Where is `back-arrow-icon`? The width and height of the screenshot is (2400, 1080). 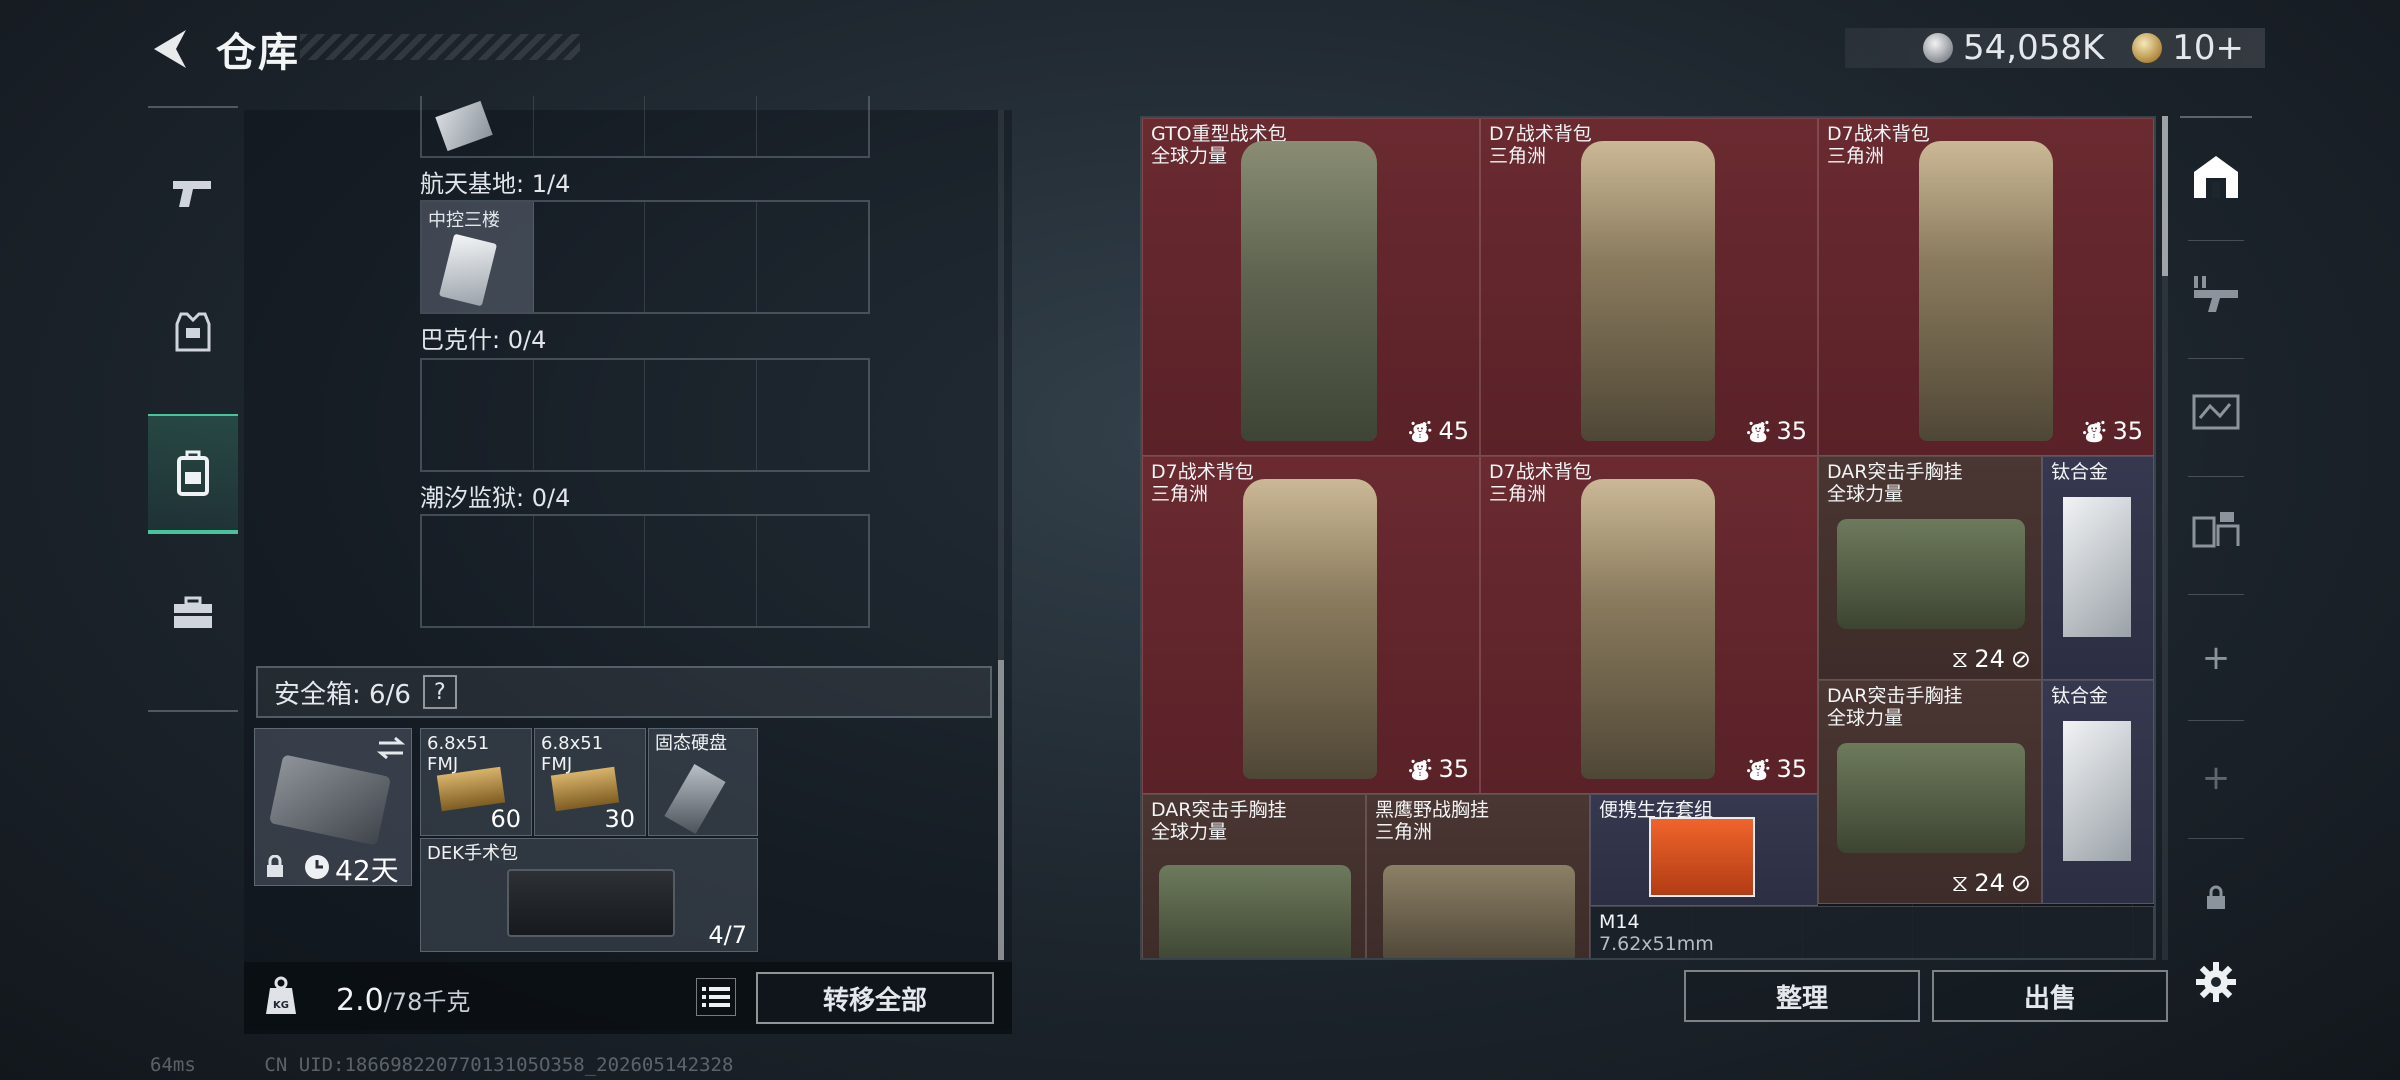
back-arrow-icon is located at coordinates (170, 49).